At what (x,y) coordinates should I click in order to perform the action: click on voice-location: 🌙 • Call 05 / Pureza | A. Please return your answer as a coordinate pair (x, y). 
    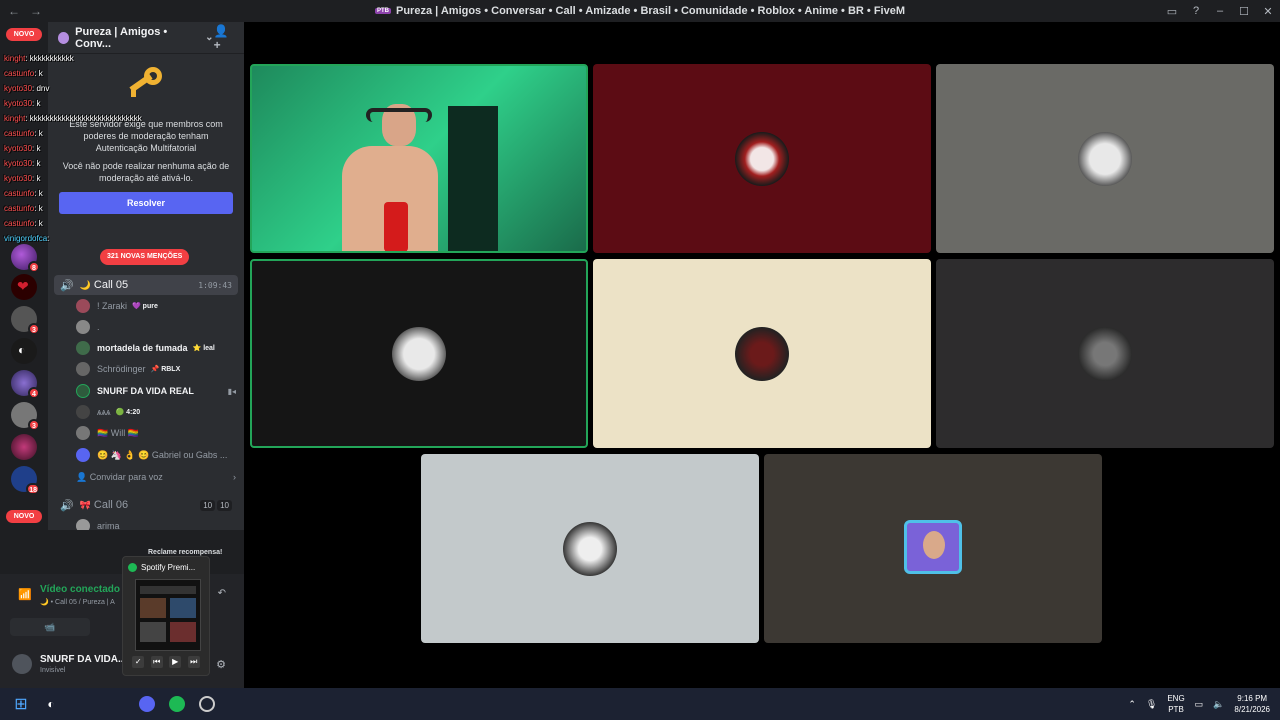
    Looking at the image, I should click on (77, 602).